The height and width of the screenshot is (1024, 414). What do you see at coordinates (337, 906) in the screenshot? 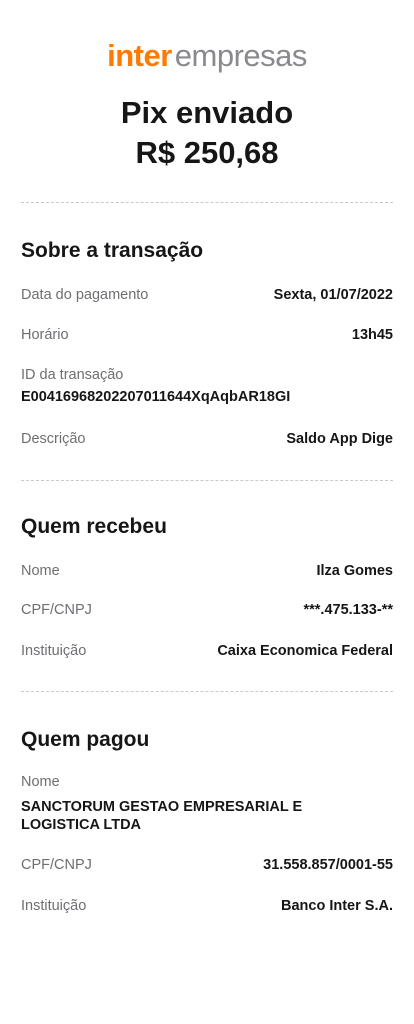
I see `payer-institution-value: Banco Inter S.A.` at bounding box center [337, 906].